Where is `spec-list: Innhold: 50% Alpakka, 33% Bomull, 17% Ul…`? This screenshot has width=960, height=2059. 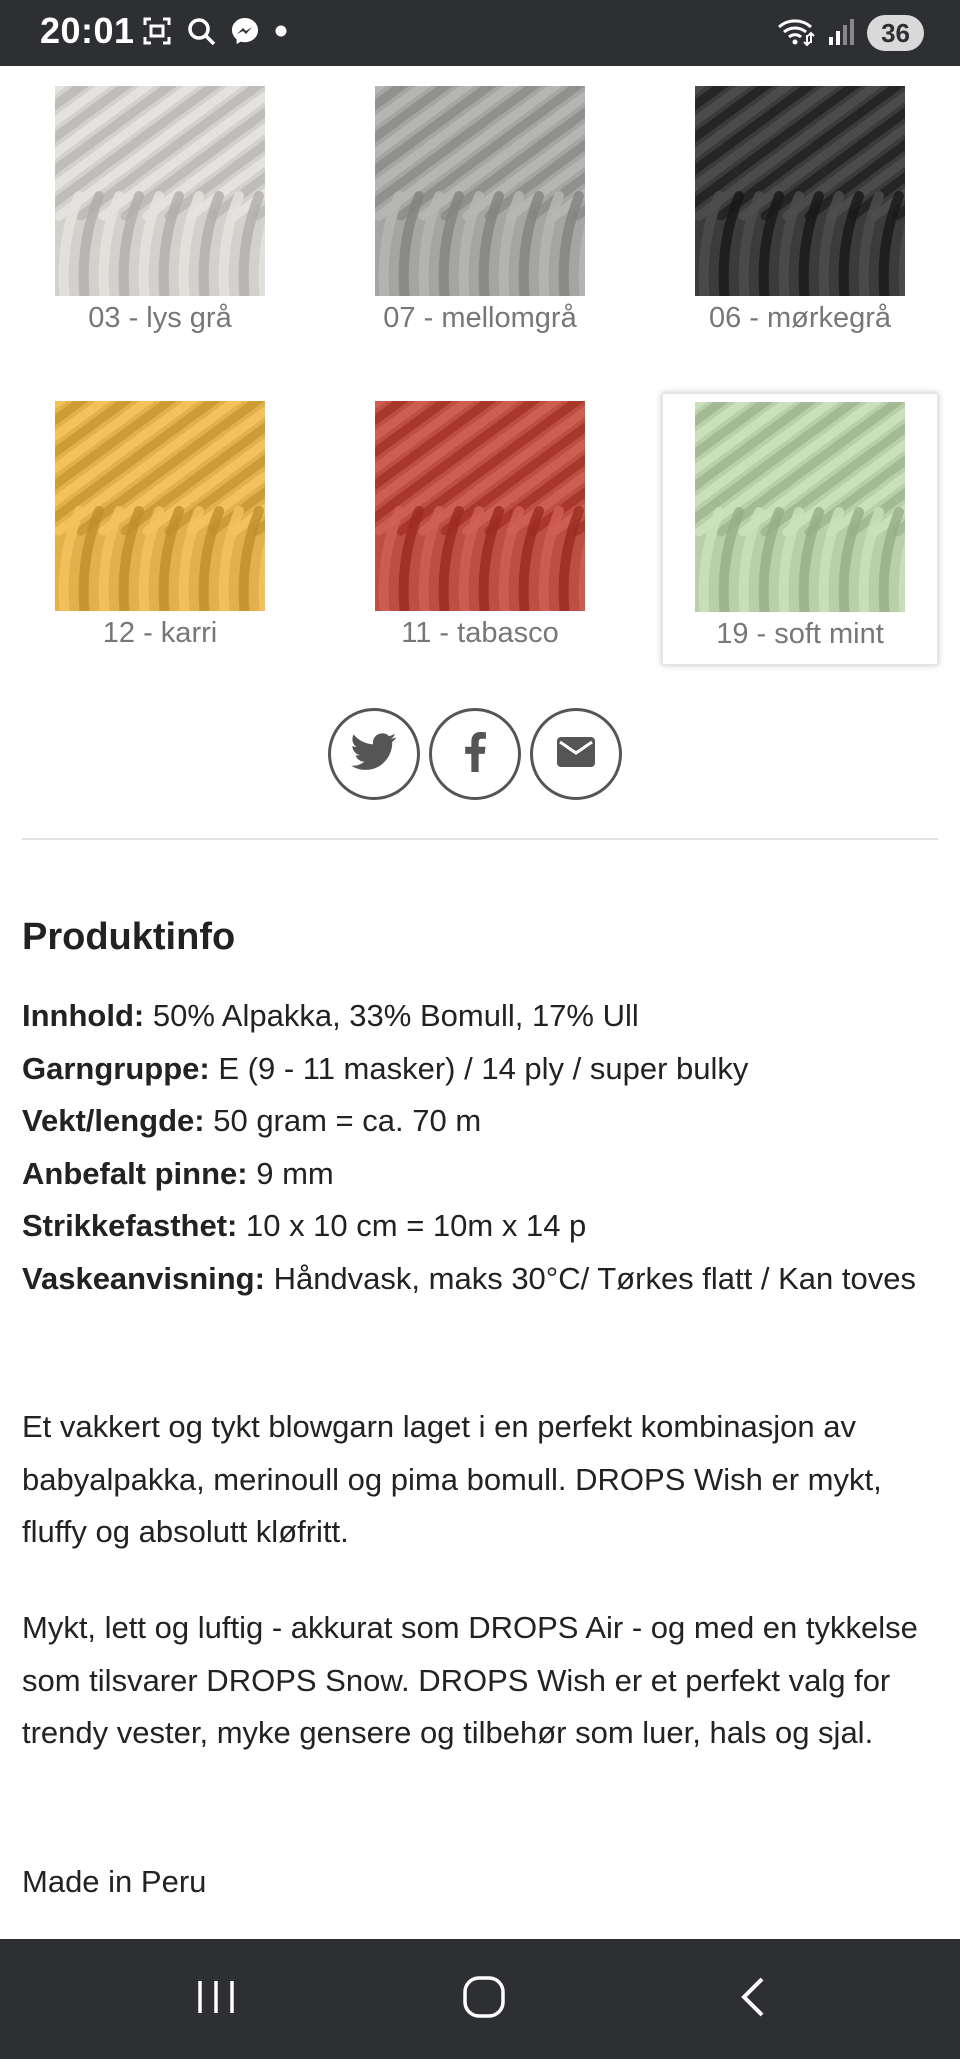
spec-list: Innhold: 50% Alpakka, 33% Bomull, 17% Ul… is located at coordinates (480, 1147).